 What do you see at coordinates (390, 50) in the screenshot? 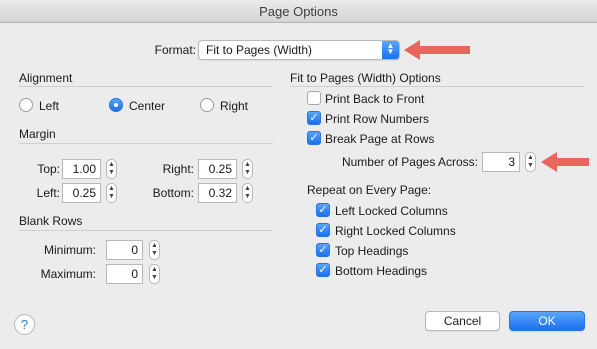
I see `chevron-updown-icon: ▲ ▼` at bounding box center [390, 50].